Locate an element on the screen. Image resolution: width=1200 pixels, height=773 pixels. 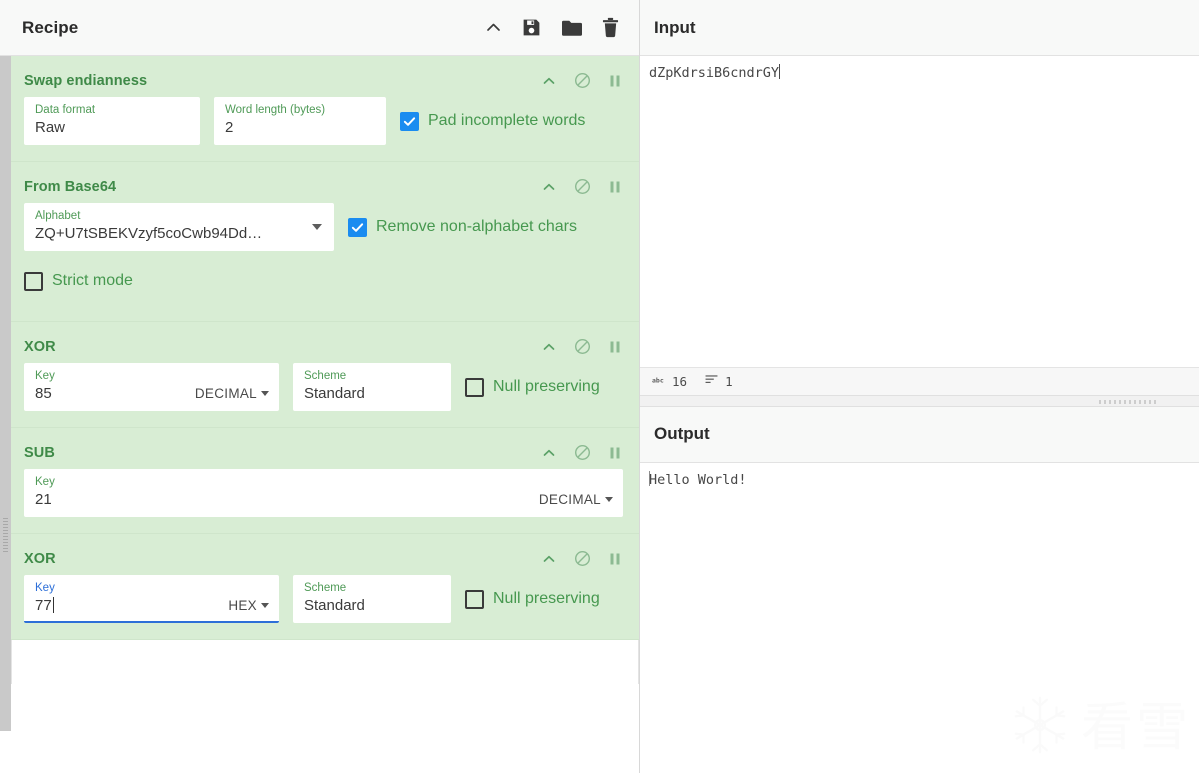
recipe-scrollbar is located at coordinates (5, 414).